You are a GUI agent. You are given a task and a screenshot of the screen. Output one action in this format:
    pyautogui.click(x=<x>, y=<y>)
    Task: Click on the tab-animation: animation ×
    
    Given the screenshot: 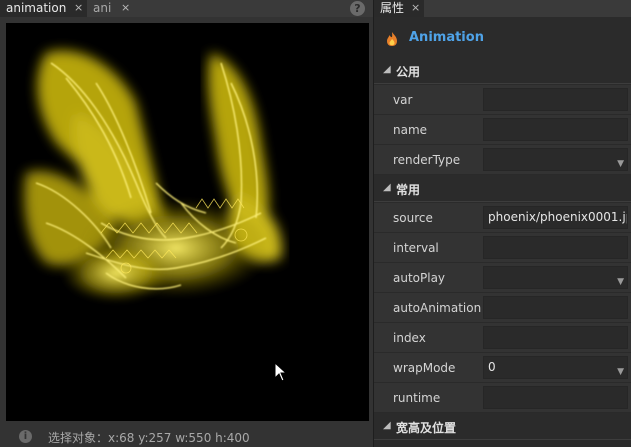 What is the action you would take?
    pyautogui.click(x=43, y=8)
    